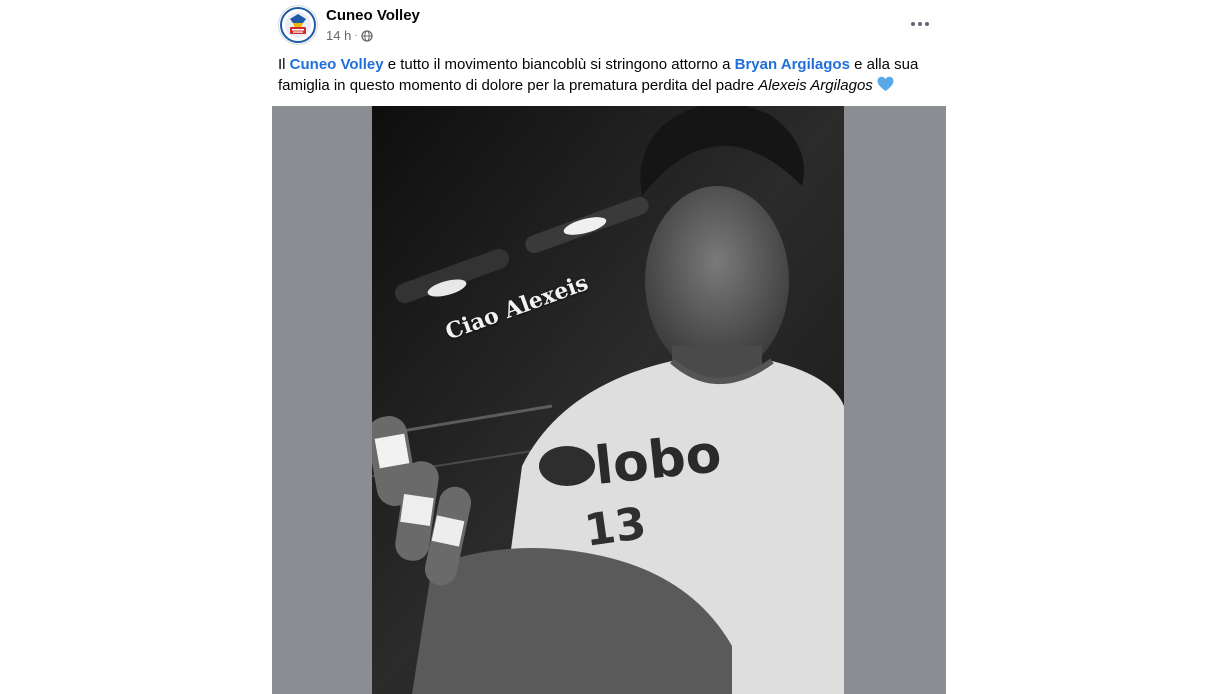 This screenshot has width=1217, height=694. What do you see at coordinates (337, 64) in the screenshot?
I see `cuneo-volley-mention: Cuneo Volley` at bounding box center [337, 64].